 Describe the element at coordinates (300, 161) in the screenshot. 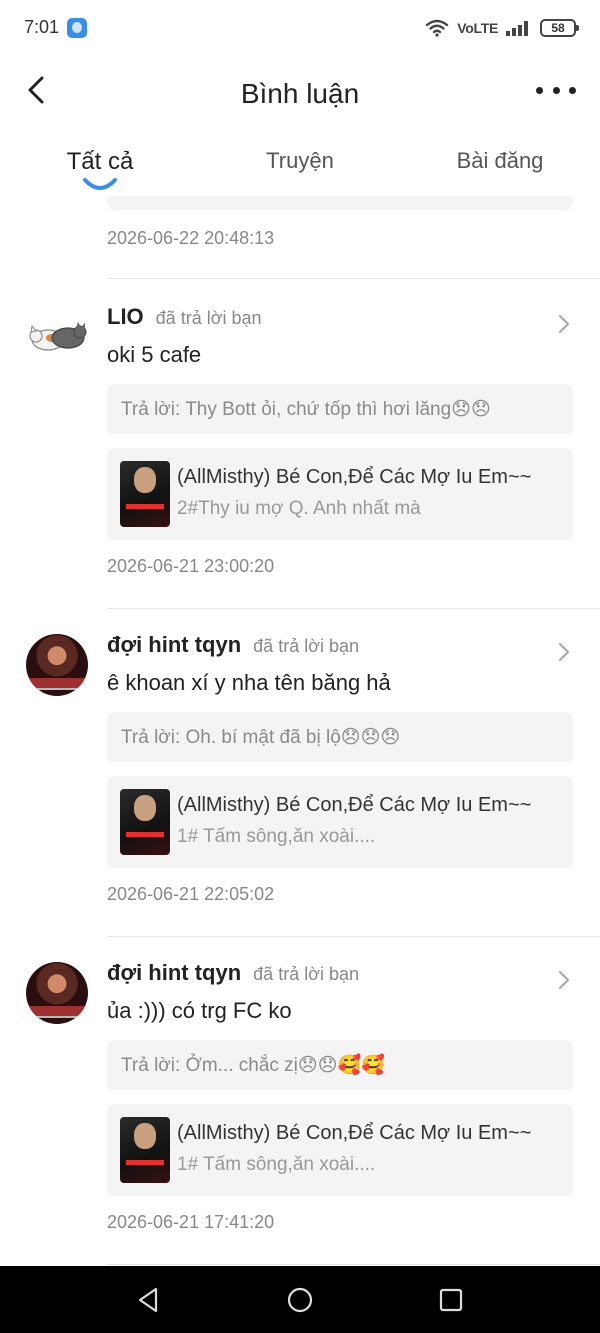

I see `tab-stories: Truyện` at that location.